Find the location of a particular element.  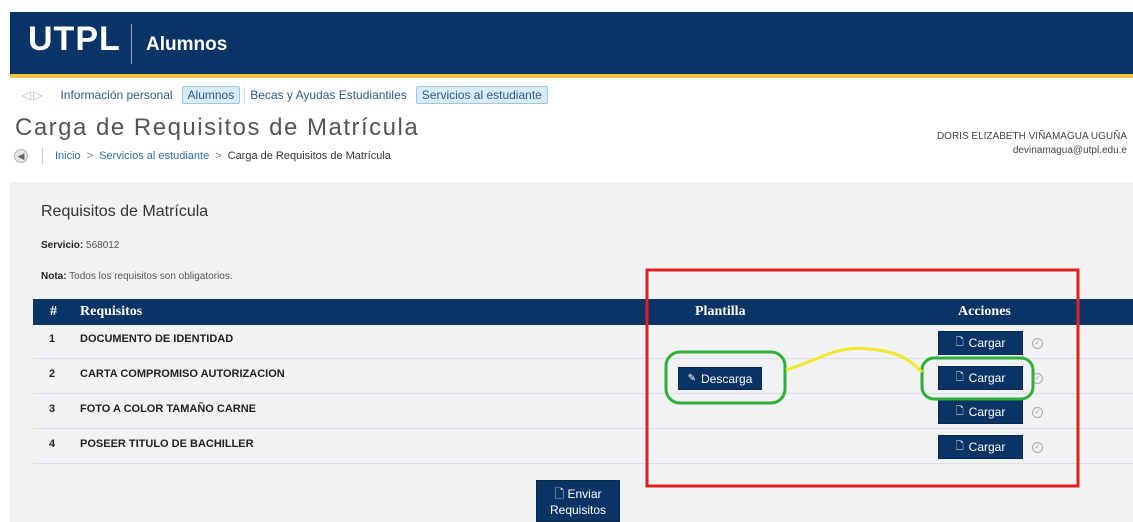

utpl-logo: UTPL is located at coordinates (74, 39).